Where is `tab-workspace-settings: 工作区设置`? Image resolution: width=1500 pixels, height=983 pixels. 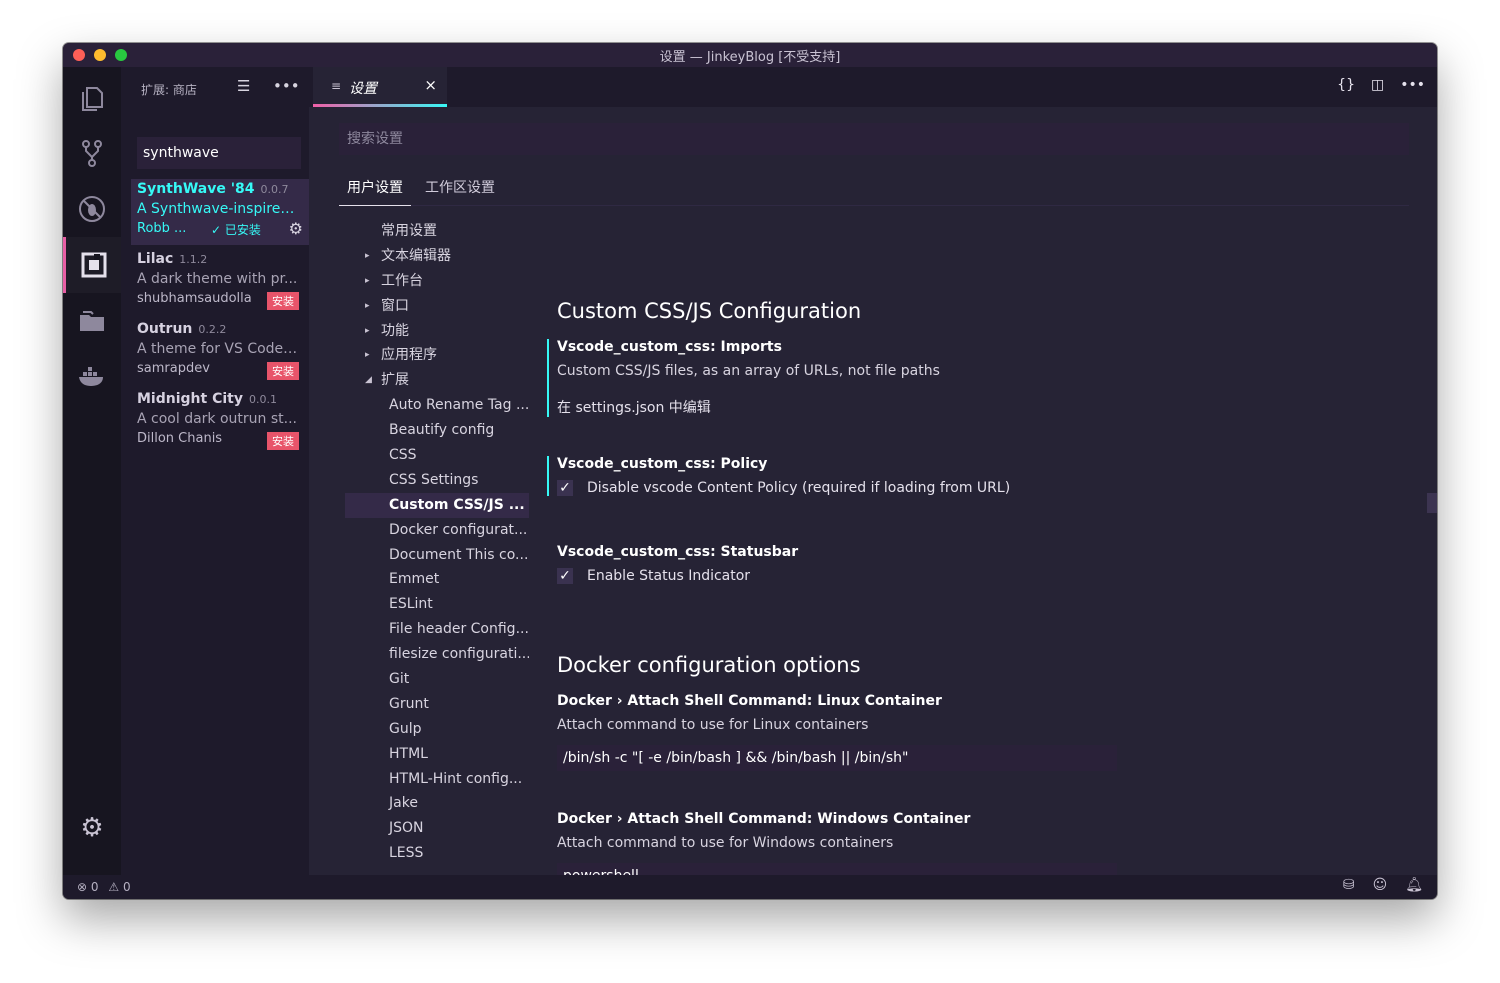
tab-workspace-settings: 工作区设置 is located at coordinates (460, 191).